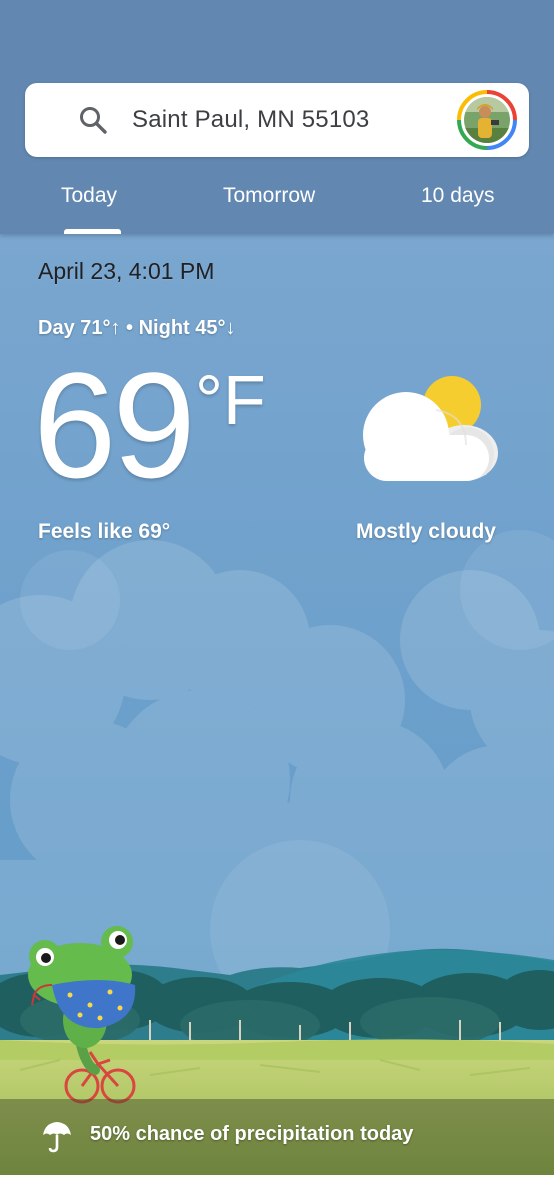 The height and width of the screenshot is (1200, 554). Describe the element at coordinates (93, 120) in the screenshot. I see `search-icon` at that location.